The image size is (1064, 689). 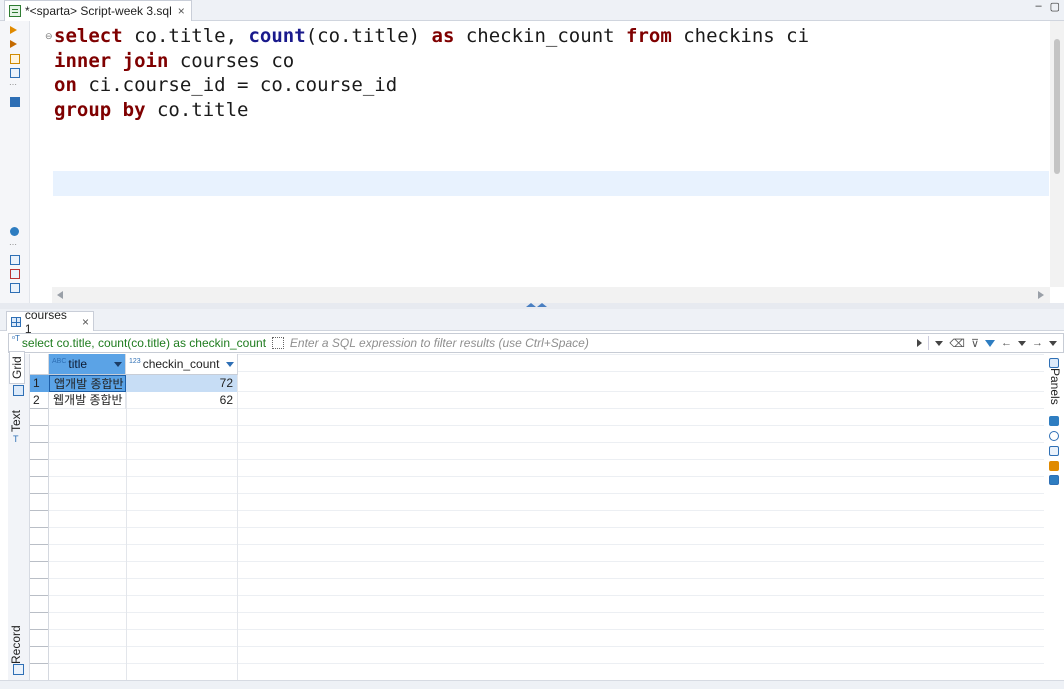 What do you see at coordinates (197, 109) in the screenshot?
I see `sql-text: co.title` at bounding box center [197, 109].